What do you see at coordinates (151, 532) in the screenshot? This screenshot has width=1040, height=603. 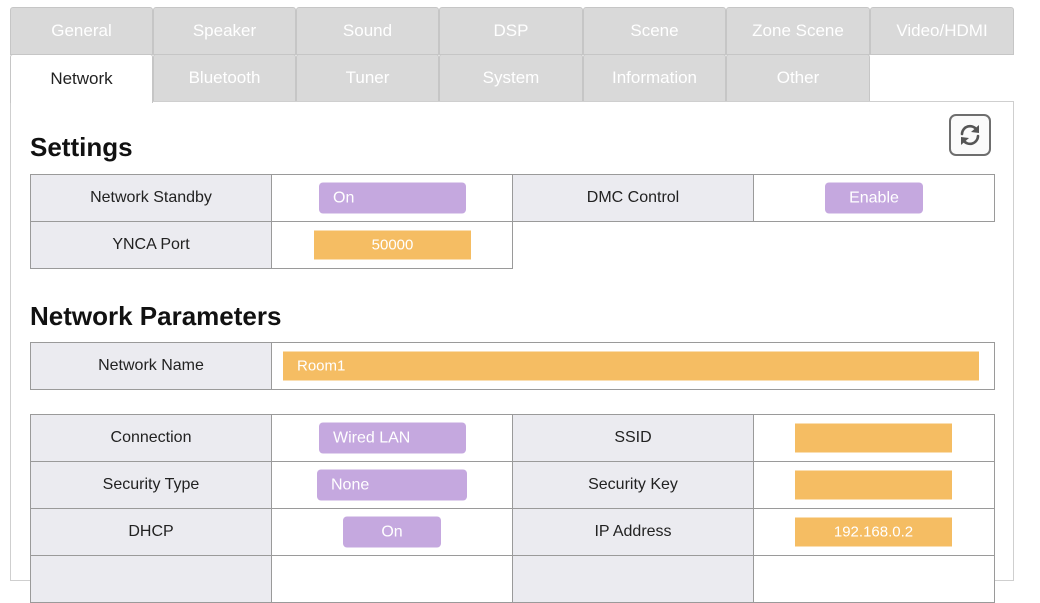 I see `dhcp-label: DHCP` at bounding box center [151, 532].